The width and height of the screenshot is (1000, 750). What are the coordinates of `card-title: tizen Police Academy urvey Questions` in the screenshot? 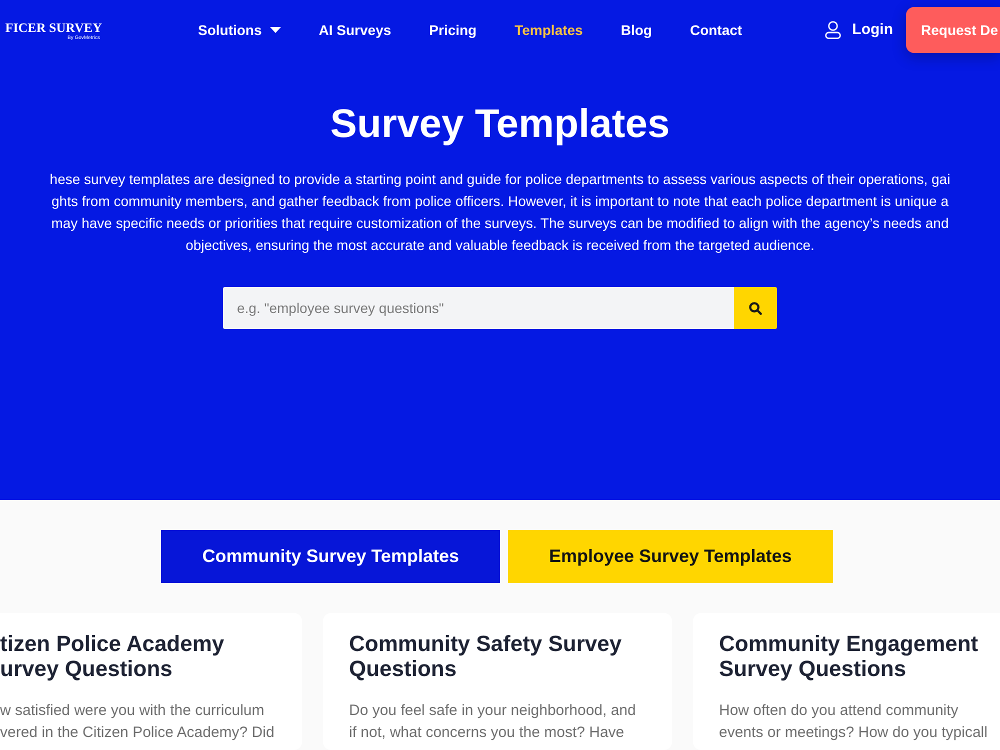 It's located at (113, 656).